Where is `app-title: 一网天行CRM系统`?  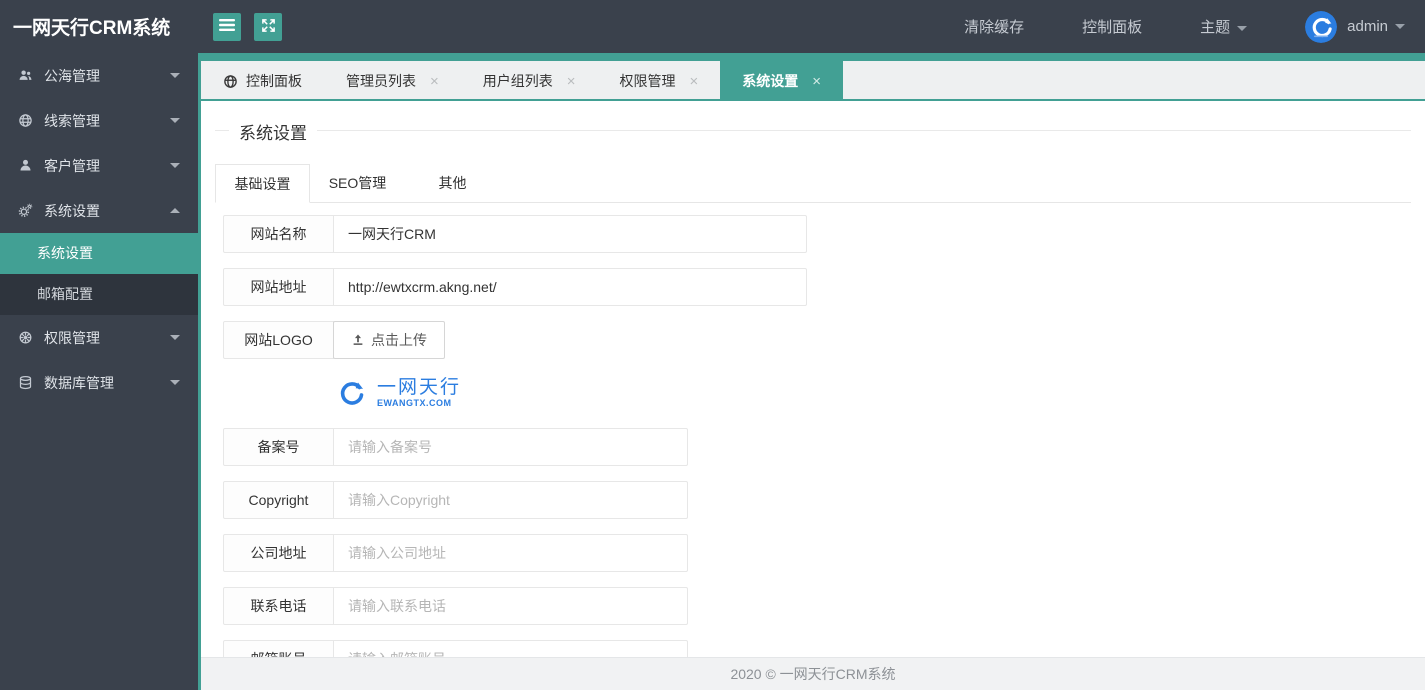 app-title: 一网天行CRM系统 is located at coordinates (92, 28).